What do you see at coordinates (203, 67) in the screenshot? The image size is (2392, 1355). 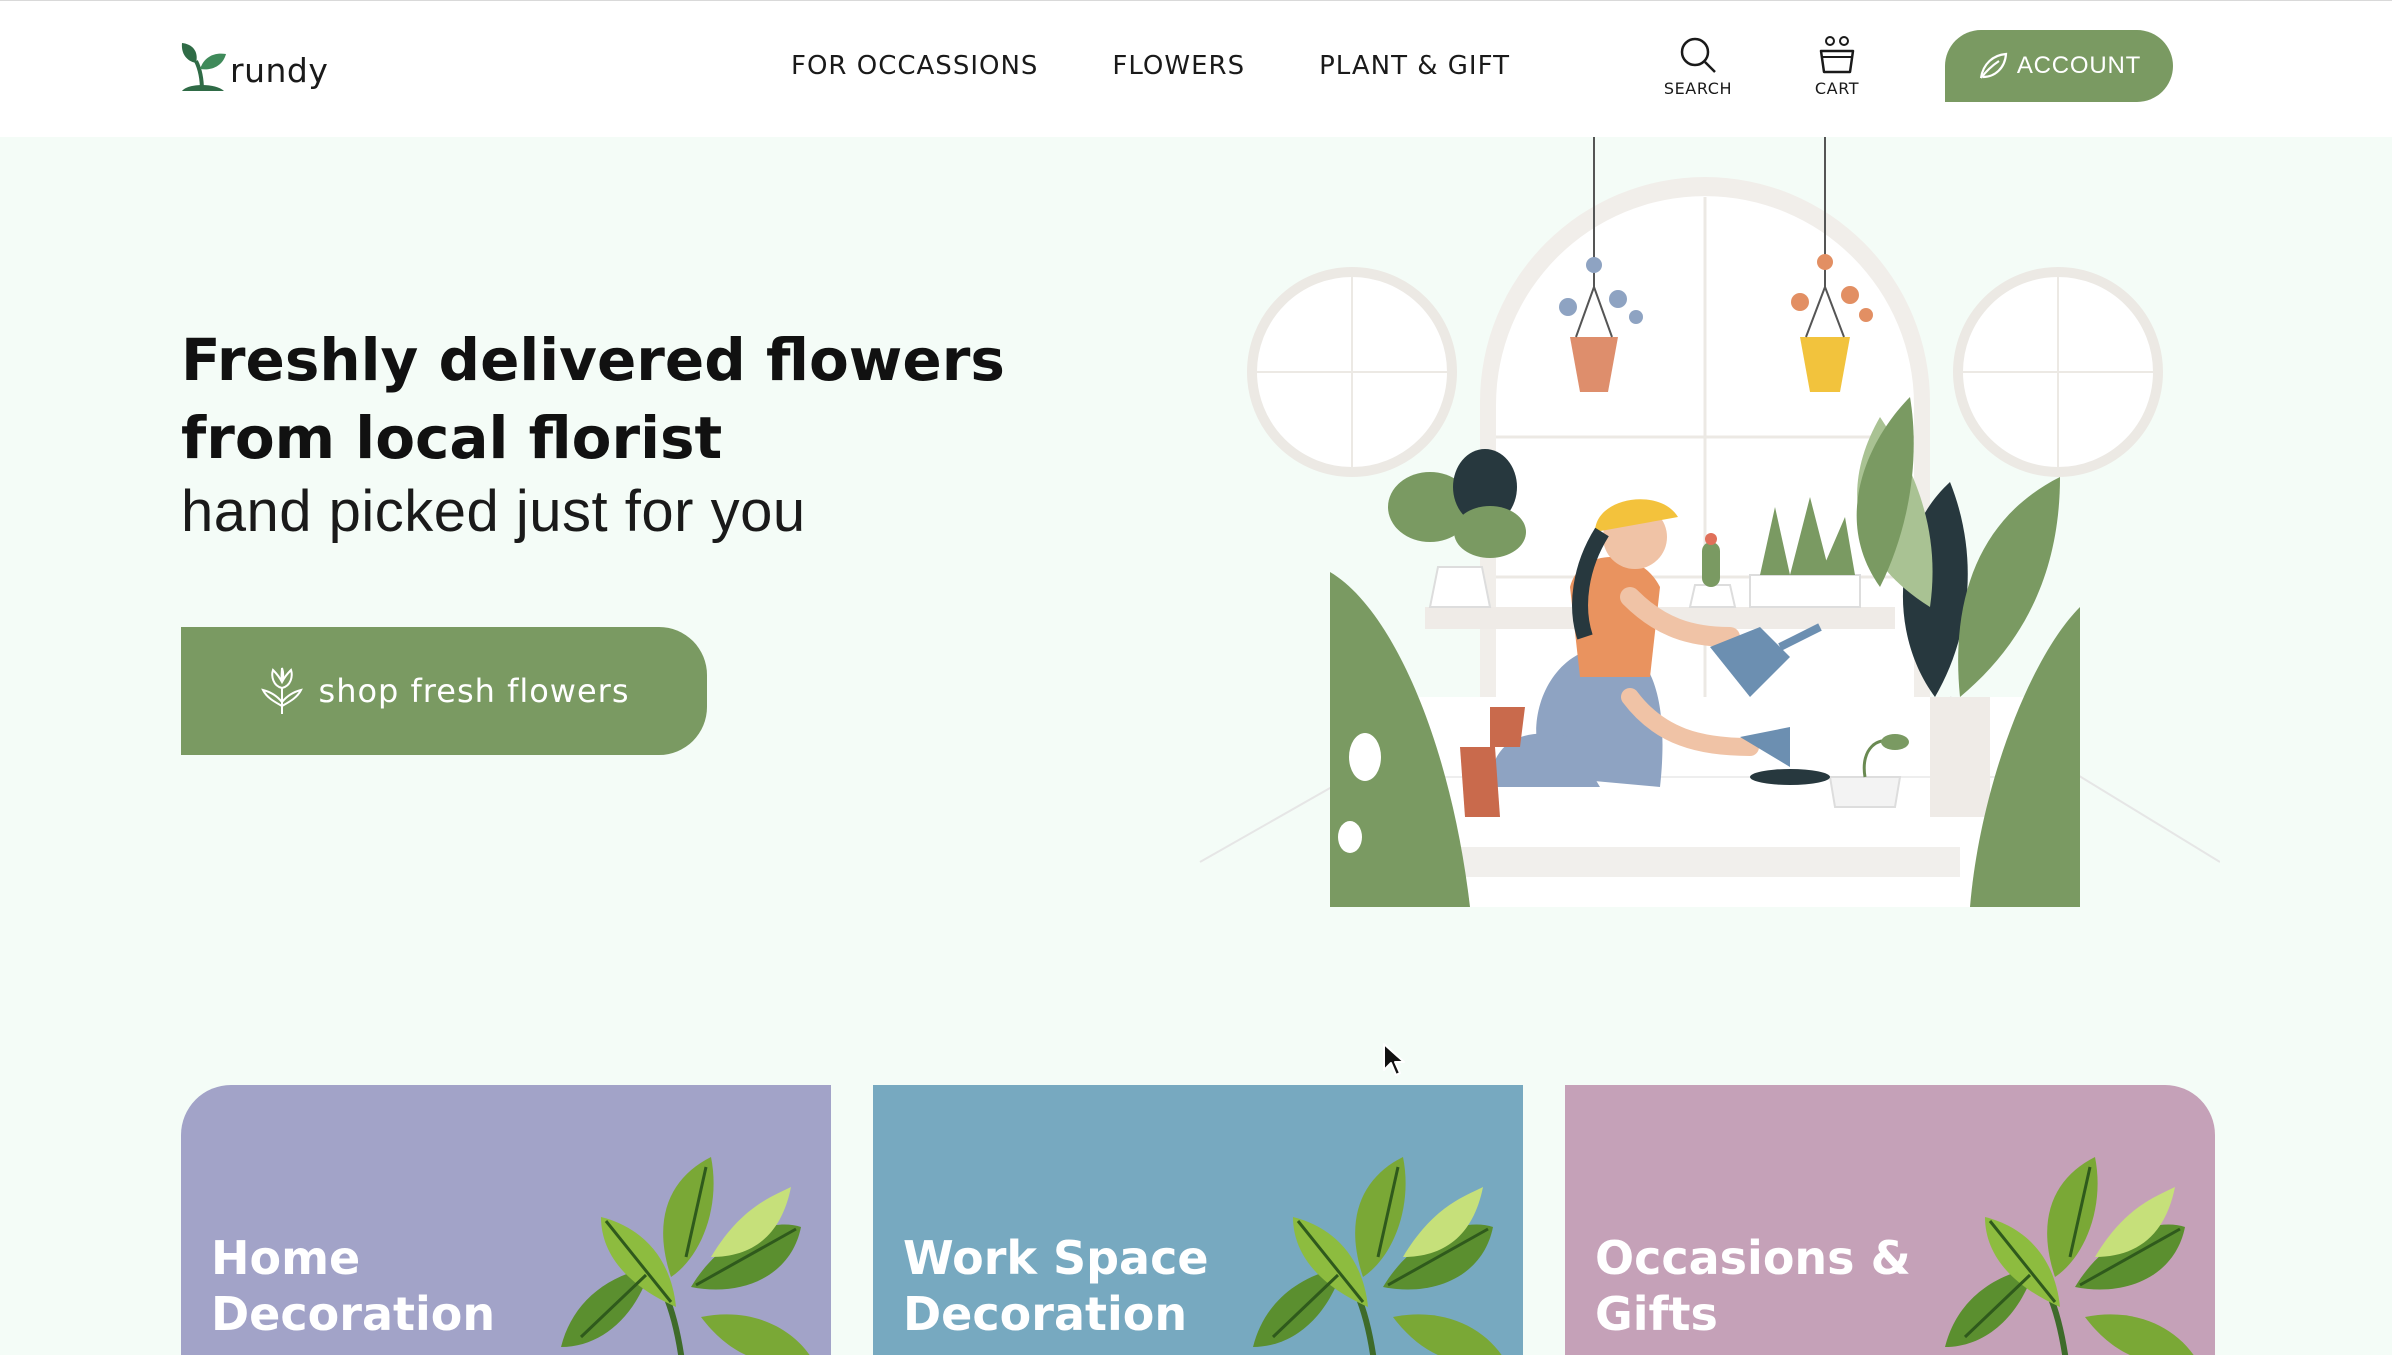 I see `sprout-icon` at bounding box center [203, 67].